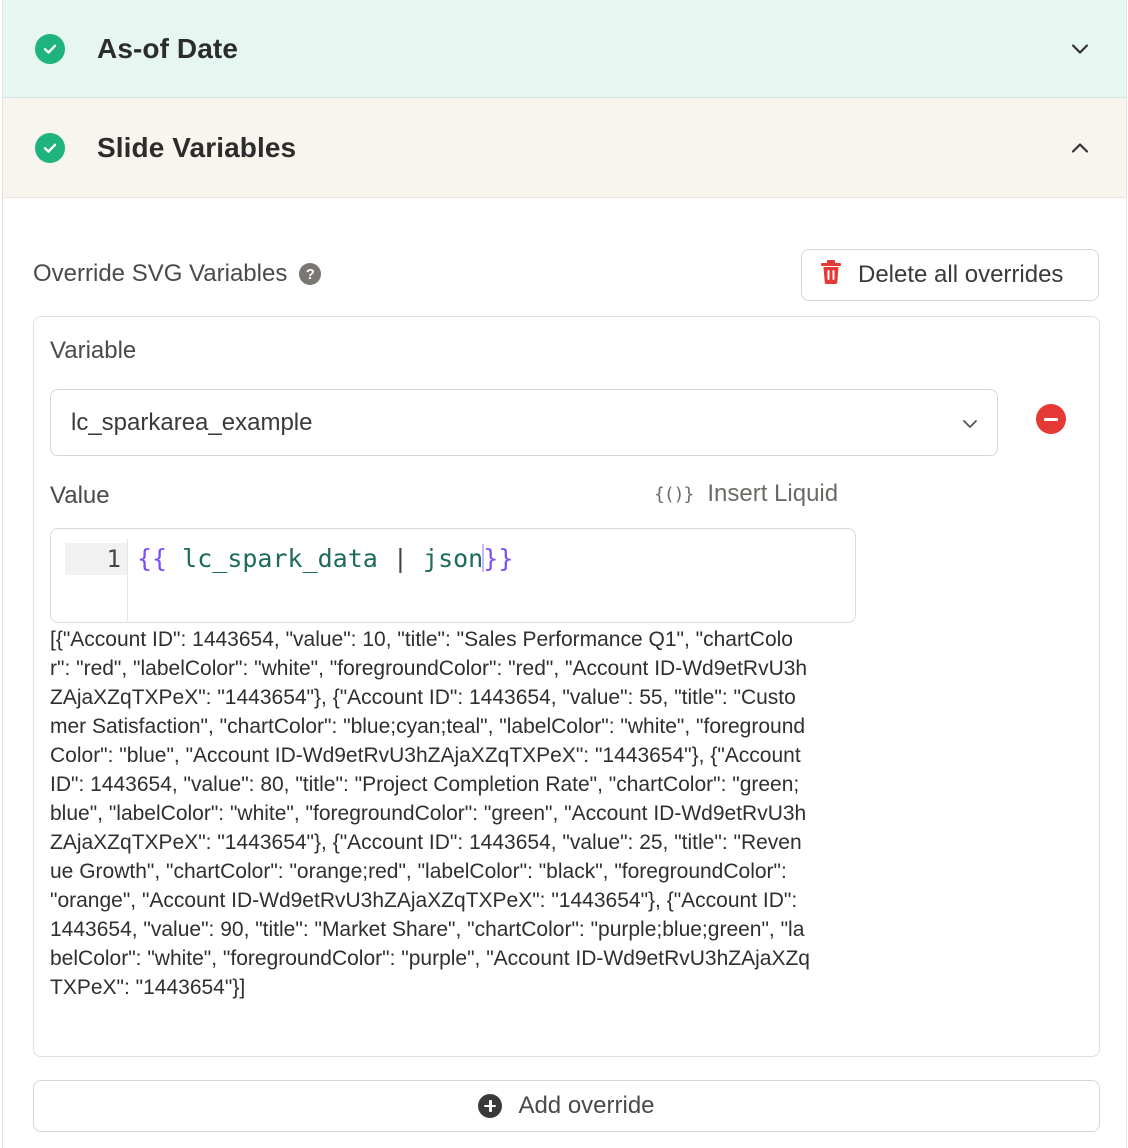 The height and width of the screenshot is (1148, 1128). Describe the element at coordinates (773, 493) in the screenshot. I see `insert-liquid-label: Insert Liquid` at that location.